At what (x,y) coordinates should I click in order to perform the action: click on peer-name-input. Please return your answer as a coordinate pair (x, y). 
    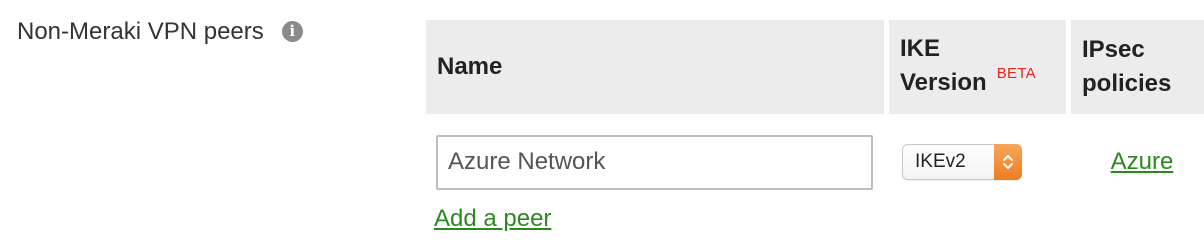
    Looking at the image, I should click on (654, 162).